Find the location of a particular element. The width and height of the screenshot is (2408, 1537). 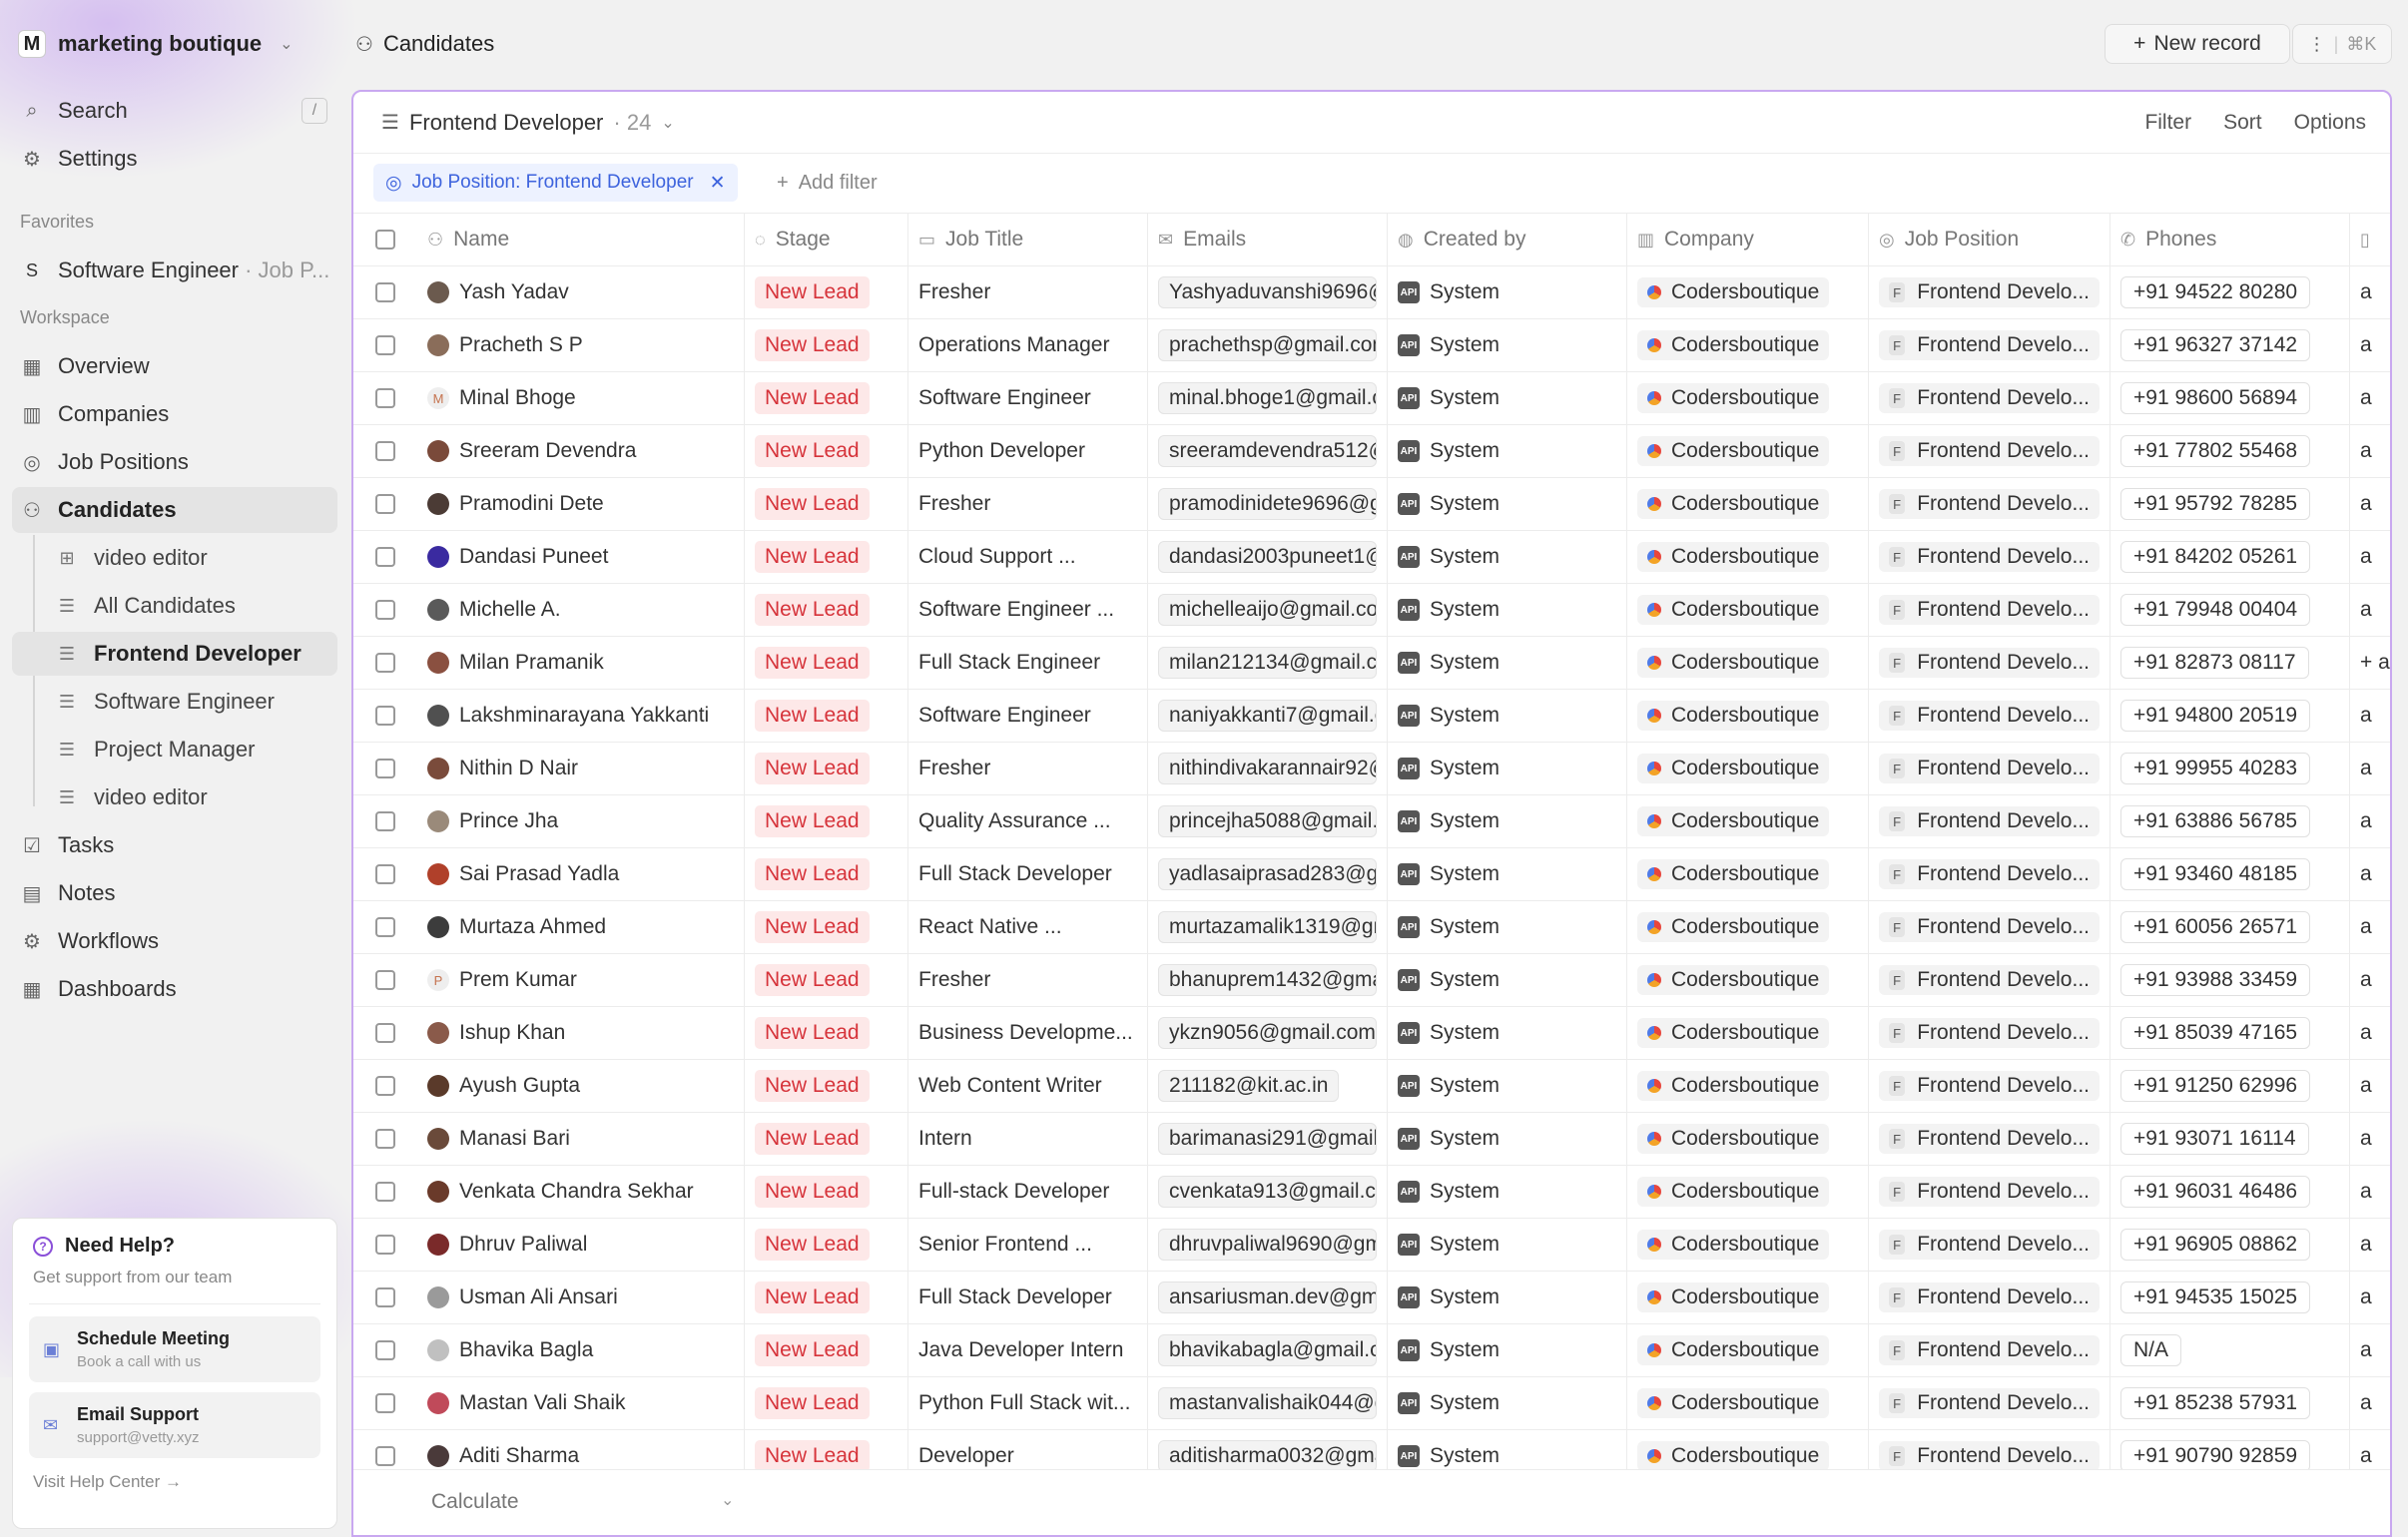

phone-chip: +91 90790 92859 is located at coordinates (2216, 1456).